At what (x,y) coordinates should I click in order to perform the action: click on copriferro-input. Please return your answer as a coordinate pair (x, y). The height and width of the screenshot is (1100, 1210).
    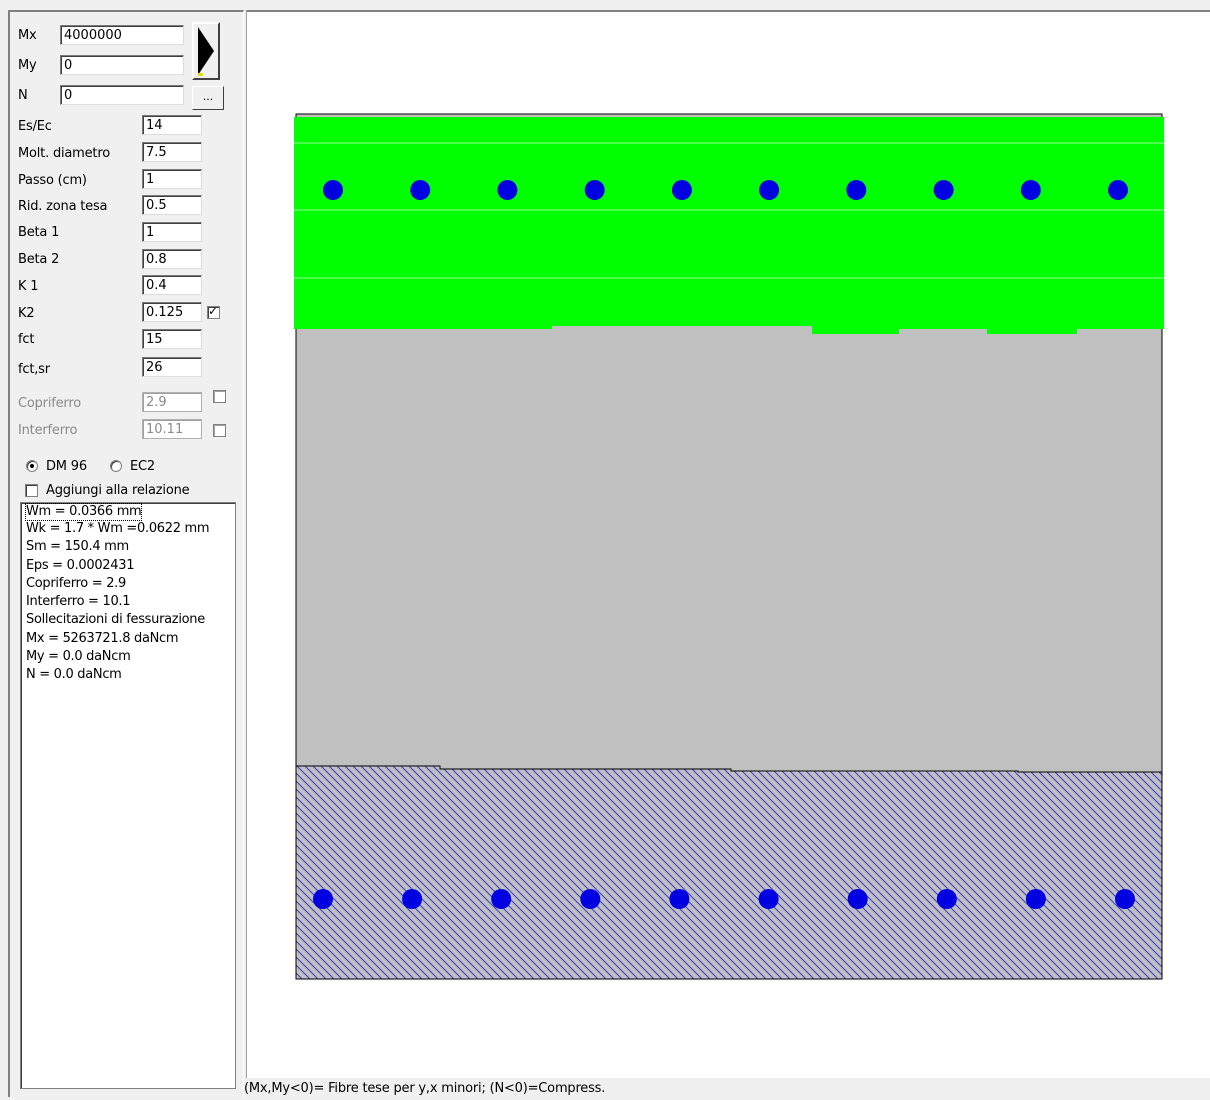
    Looking at the image, I should click on (172, 402).